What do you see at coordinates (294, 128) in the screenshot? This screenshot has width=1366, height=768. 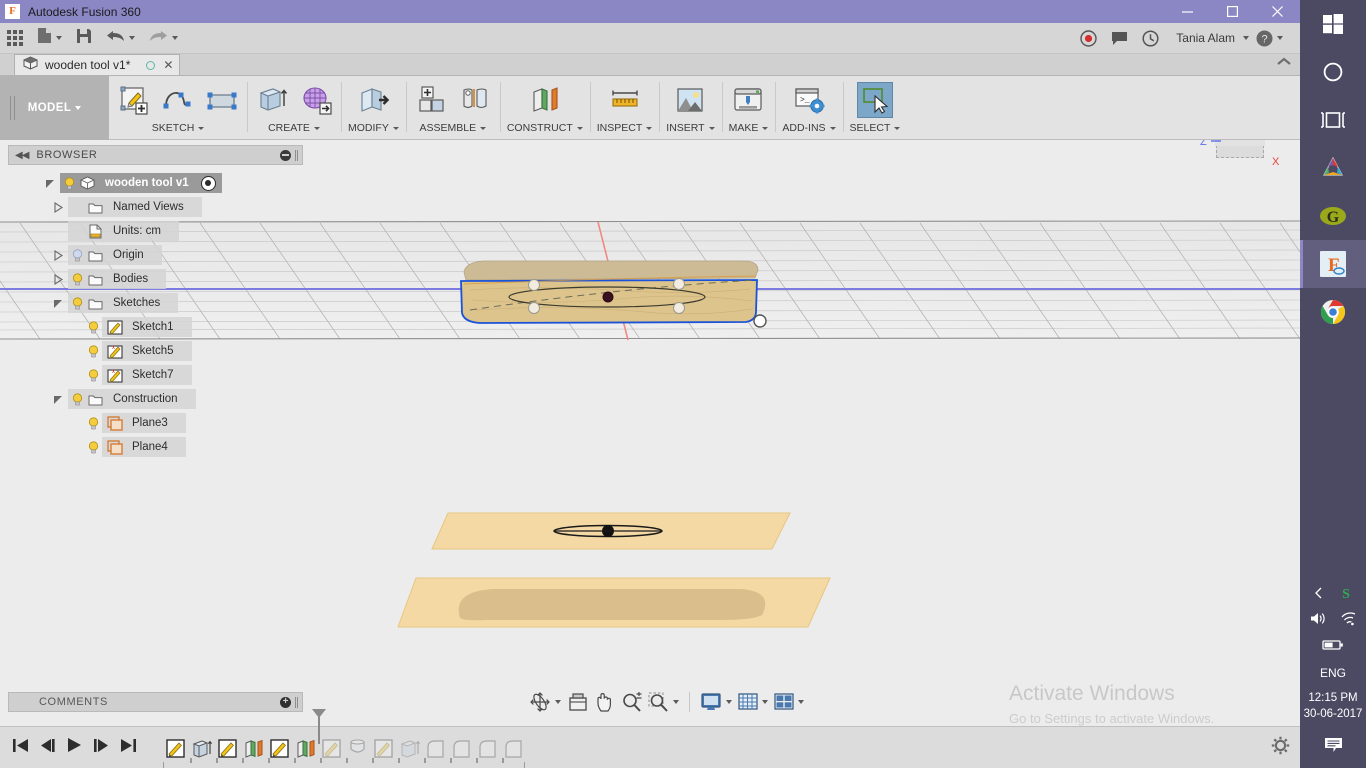 I see `ribbon-group-label-create: CREATE` at bounding box center [294, 128].